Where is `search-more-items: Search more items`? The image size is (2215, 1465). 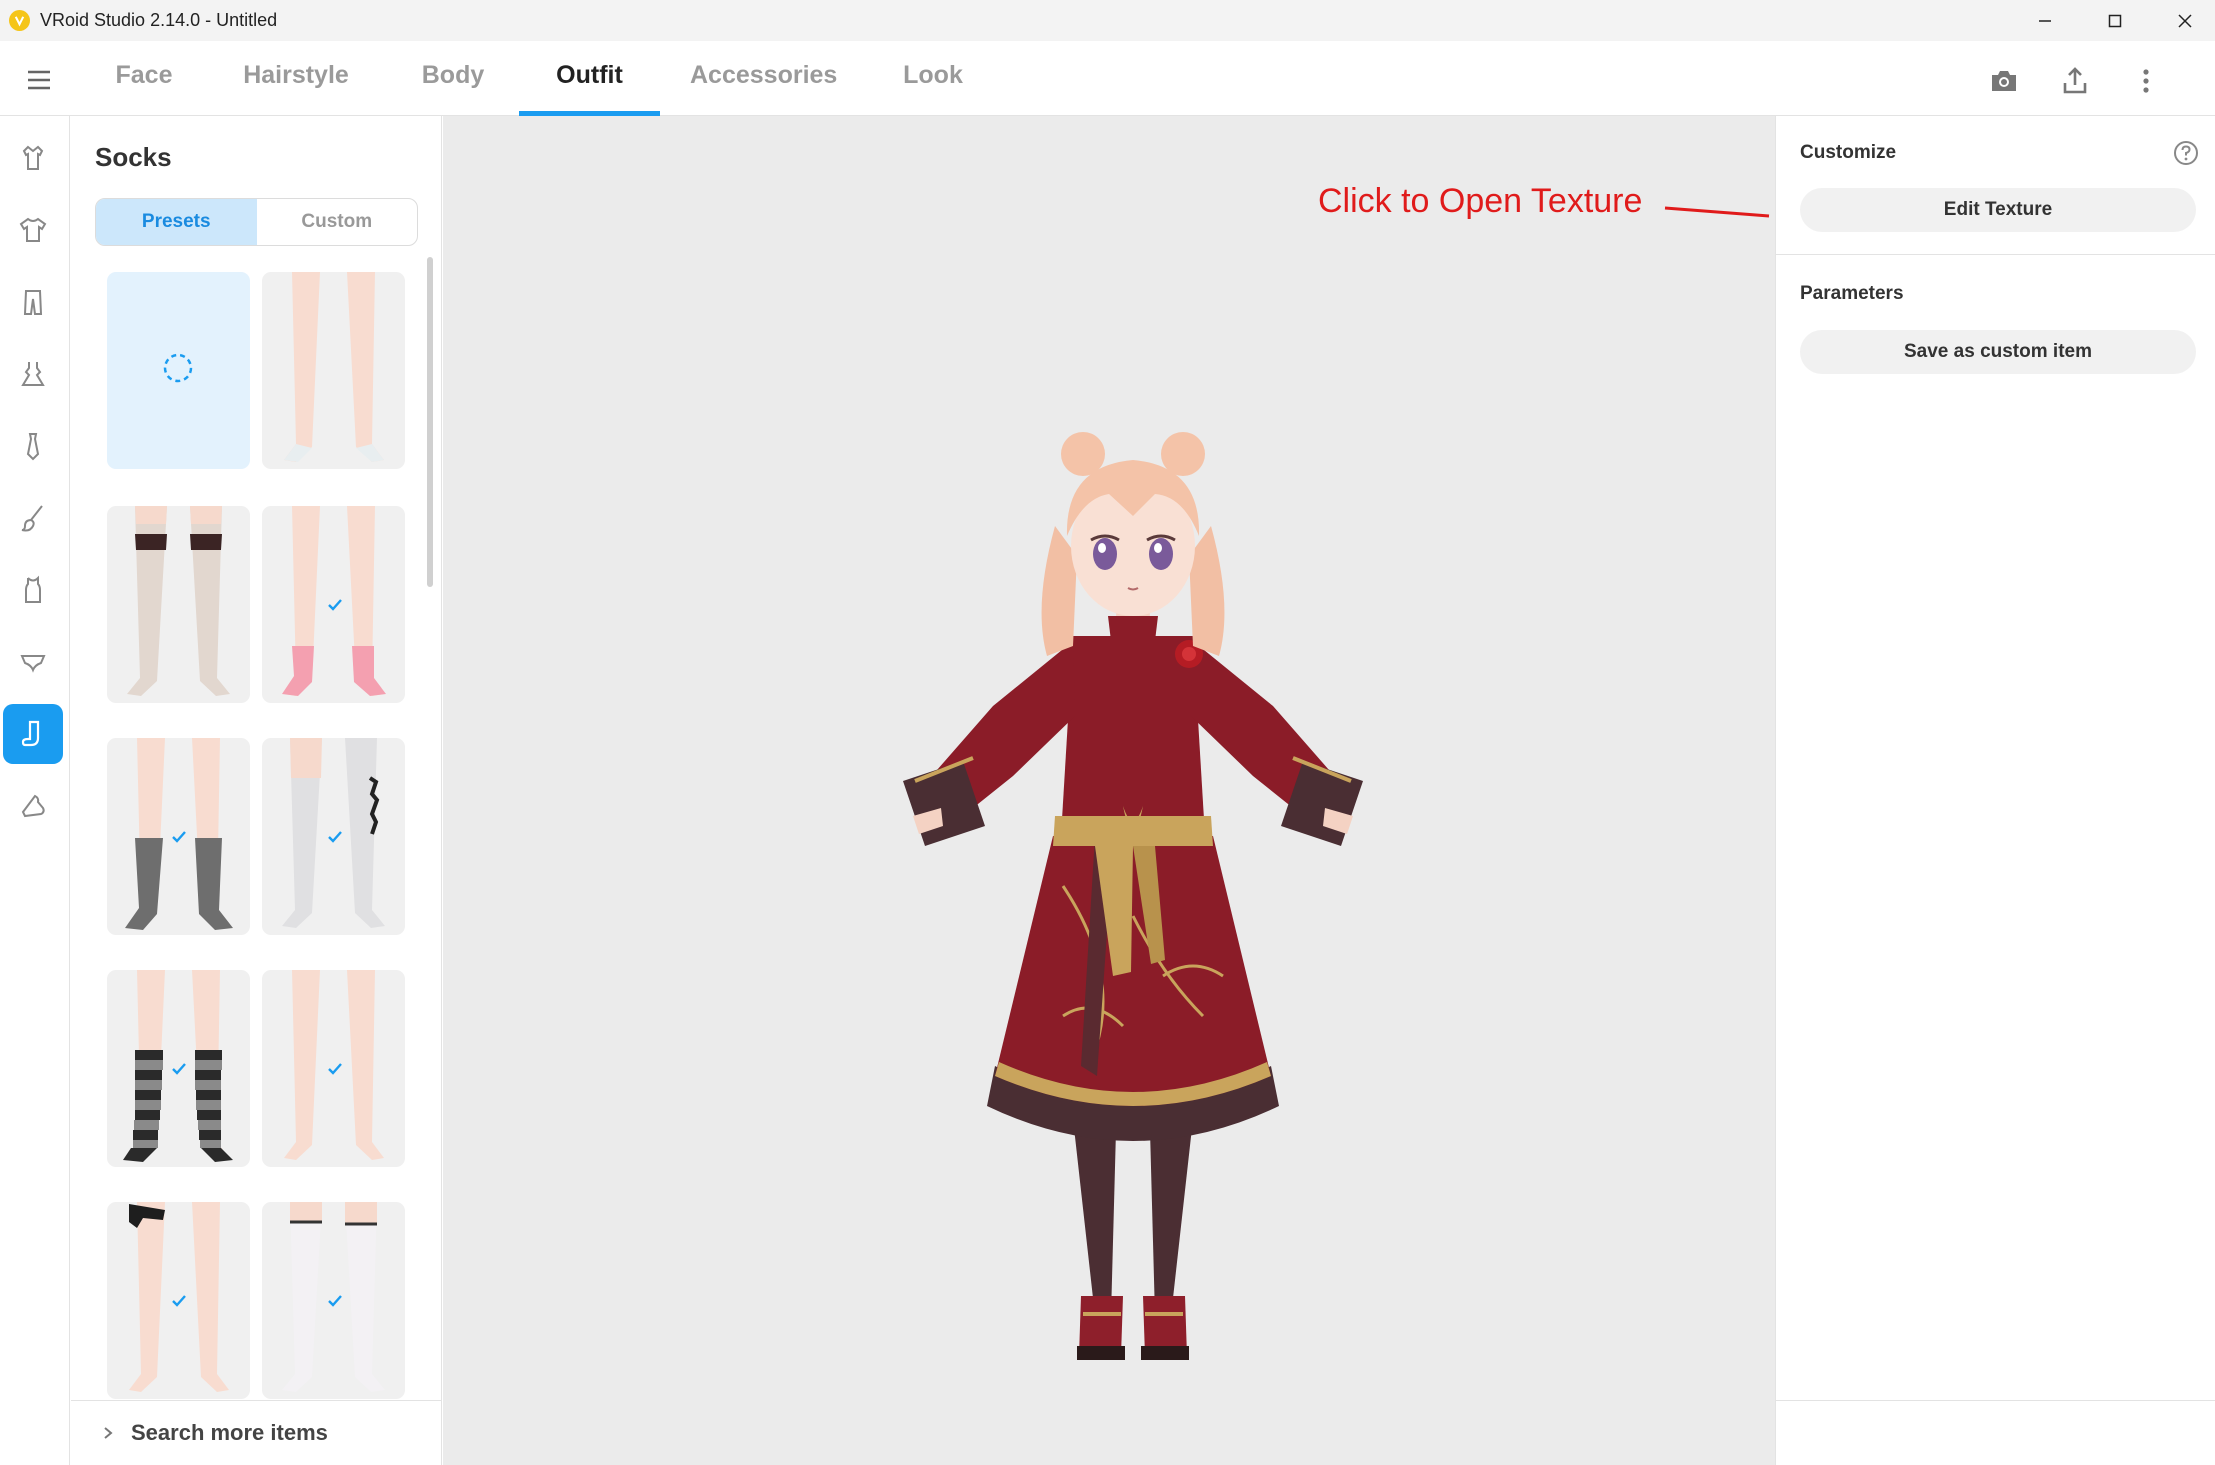
search-more-items: Search more items is located at coordinates (256, 1432).